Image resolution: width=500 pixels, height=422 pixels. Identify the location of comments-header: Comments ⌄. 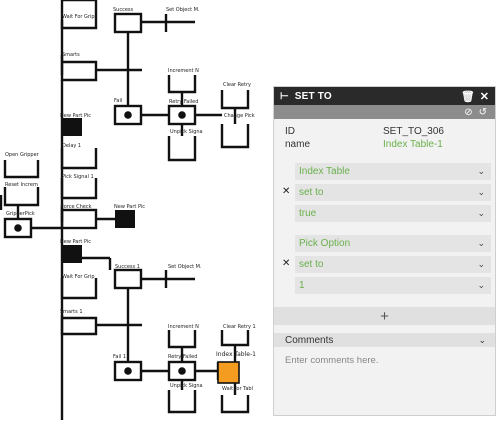
(384, 340).